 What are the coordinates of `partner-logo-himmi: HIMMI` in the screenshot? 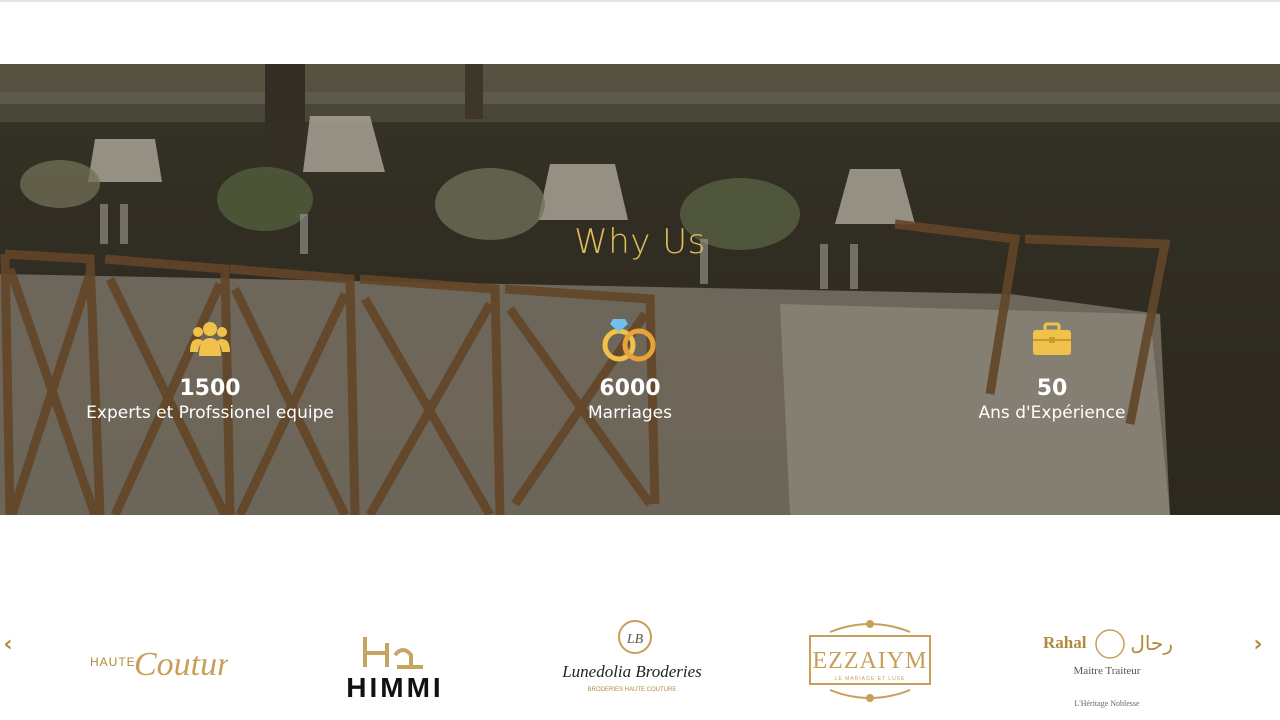 It's located at (395, 660).